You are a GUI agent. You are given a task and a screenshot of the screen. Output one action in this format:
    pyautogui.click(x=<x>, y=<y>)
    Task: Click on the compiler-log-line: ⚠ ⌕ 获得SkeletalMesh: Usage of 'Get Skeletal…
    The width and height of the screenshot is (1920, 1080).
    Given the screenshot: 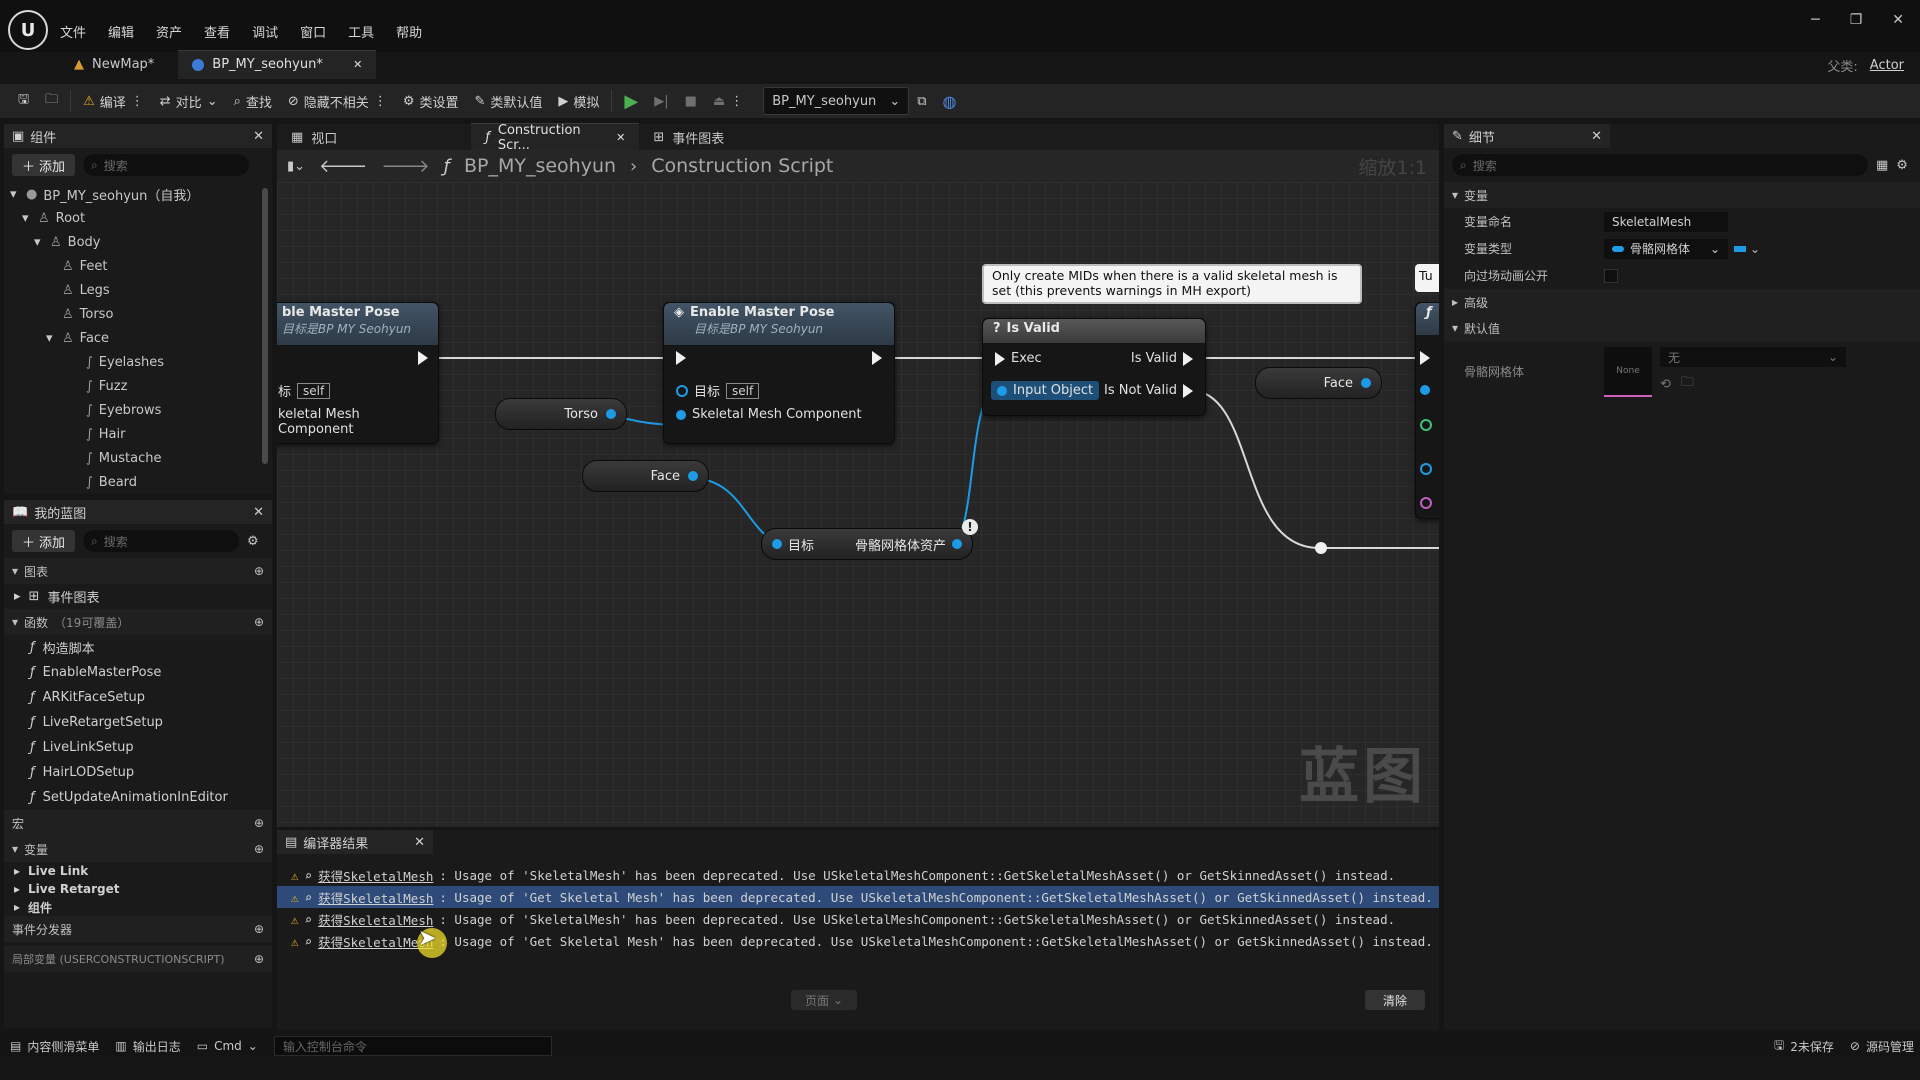 What is the action you would take?
    pyautogui.click(x=858, y=941)
    